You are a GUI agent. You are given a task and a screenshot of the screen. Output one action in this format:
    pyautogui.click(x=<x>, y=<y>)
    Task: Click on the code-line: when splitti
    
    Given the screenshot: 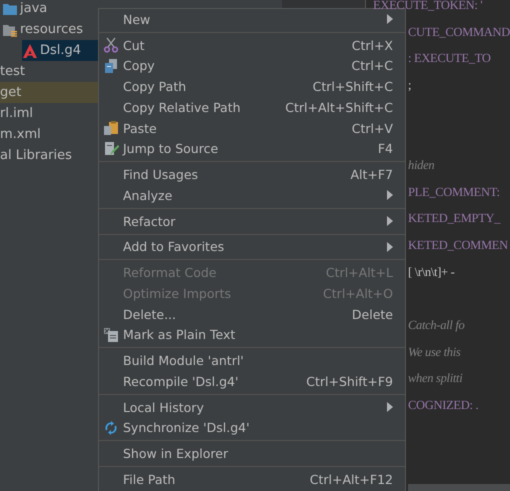 What is the action you would take?
    pyautogui.click(x=435, y=378)
    